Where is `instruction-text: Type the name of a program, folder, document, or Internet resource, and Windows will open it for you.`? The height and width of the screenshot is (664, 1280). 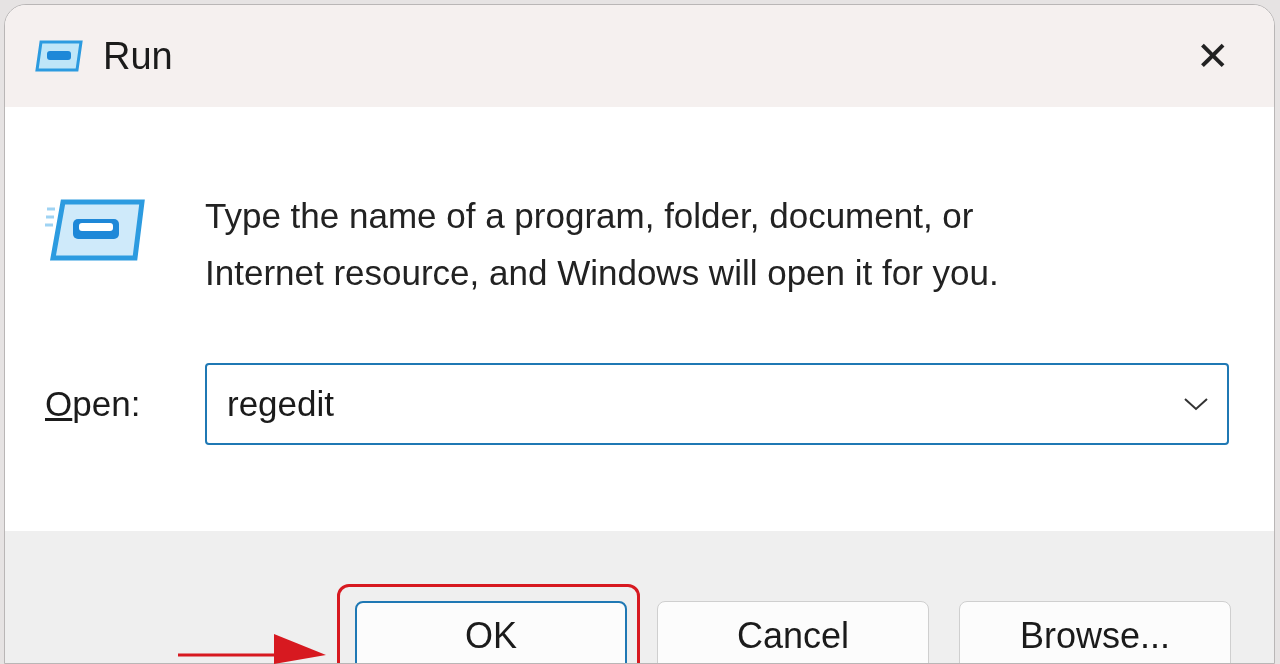 instruction-text: Type the name of a program, folder, document, or Internet resource, and Windows will open it for you. is located at coordinates (602, 244).